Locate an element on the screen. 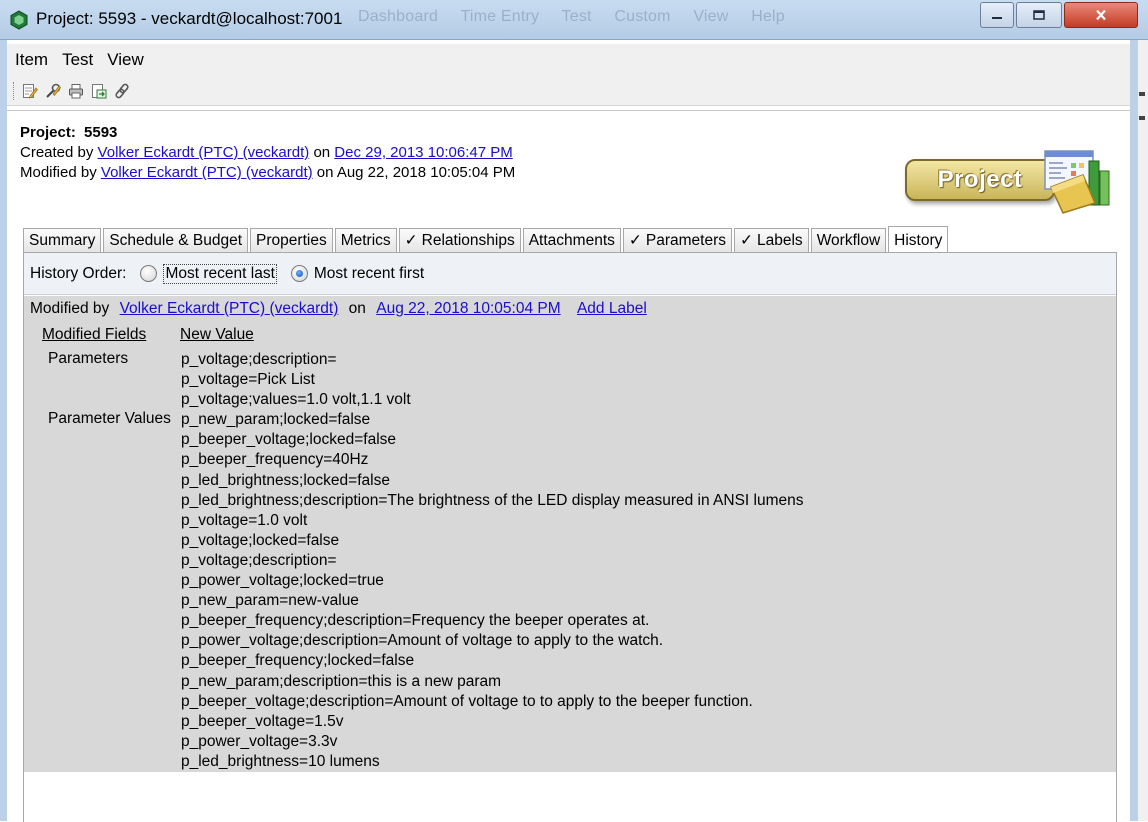  edit-item-button is located at coordinates (30, 91).